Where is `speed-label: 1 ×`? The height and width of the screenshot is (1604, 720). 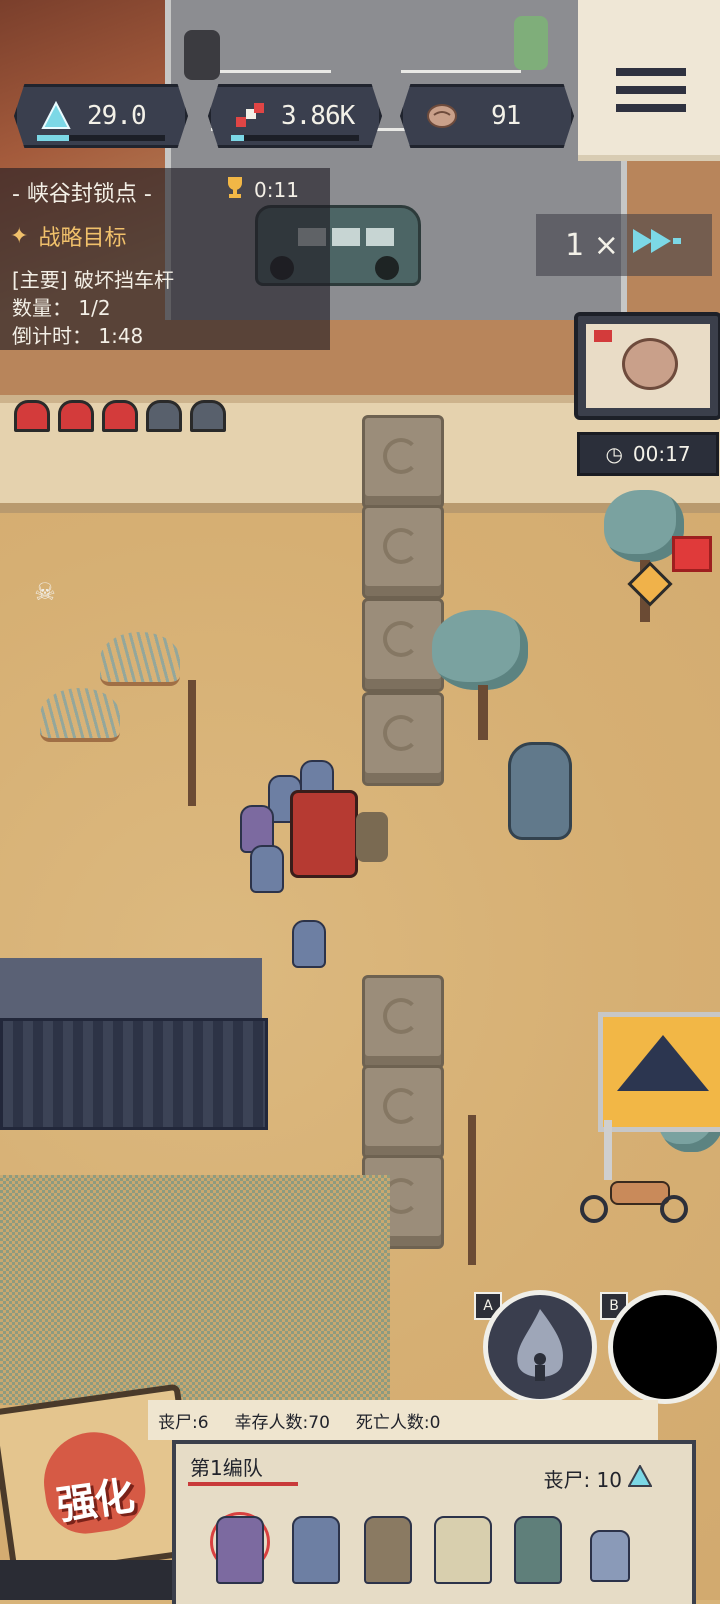
speed-label: 1 × is located at coordinates (592, 245).